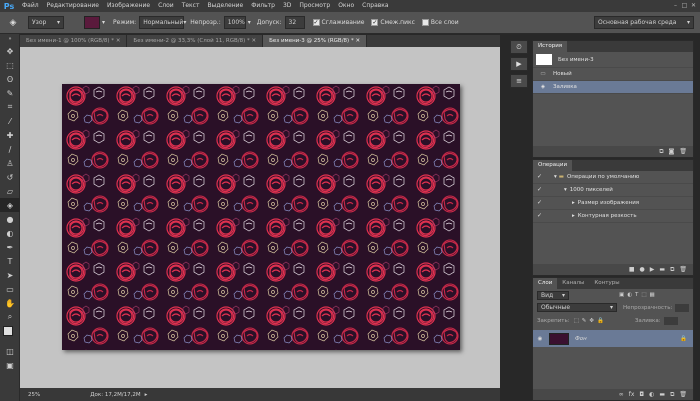  Describe the element at coordinates (13, 23) in the screenshot. I see `paint-bucket-icon: ◈` at that location.